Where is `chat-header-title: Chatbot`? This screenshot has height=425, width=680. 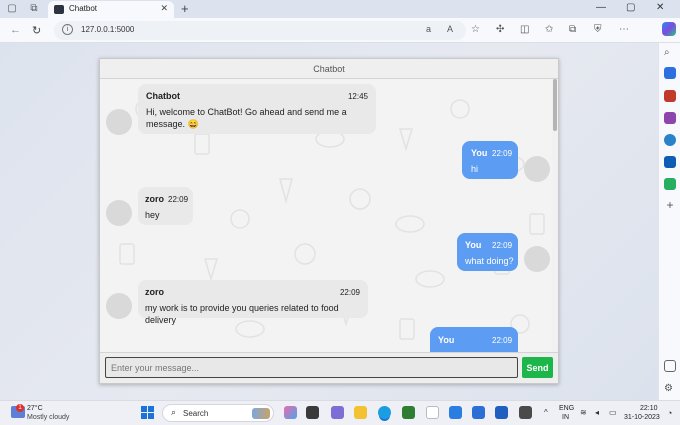 chat-header-title: Chatbot is located at coordinates (329, 69).